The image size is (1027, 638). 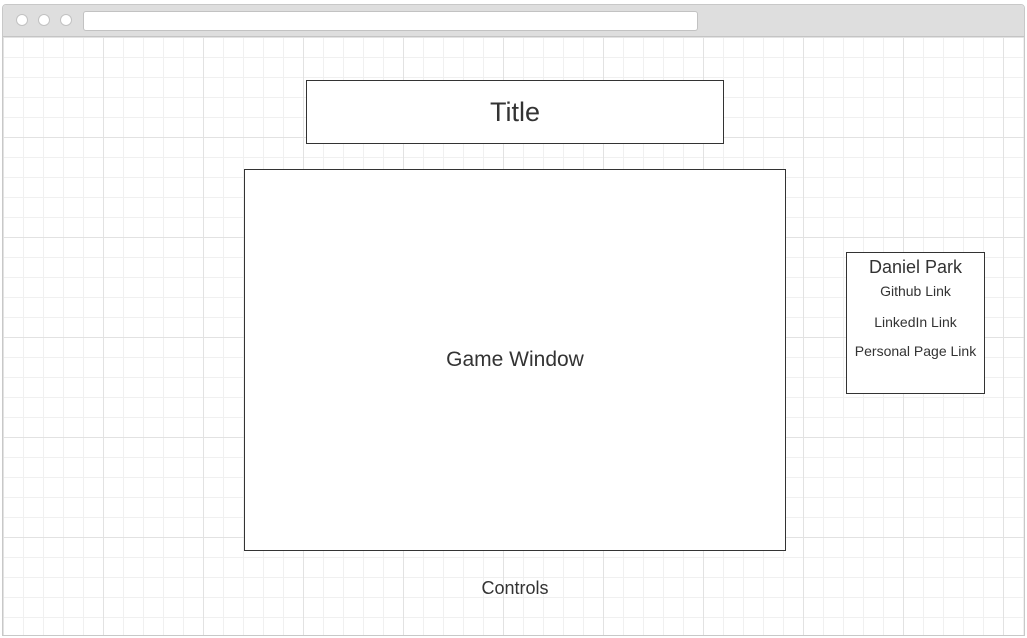 What do you see at coordinates (915, 351) in the screenshot?
I see `personal-page-link: Personal Page Link` at bounding box center [915, 351].